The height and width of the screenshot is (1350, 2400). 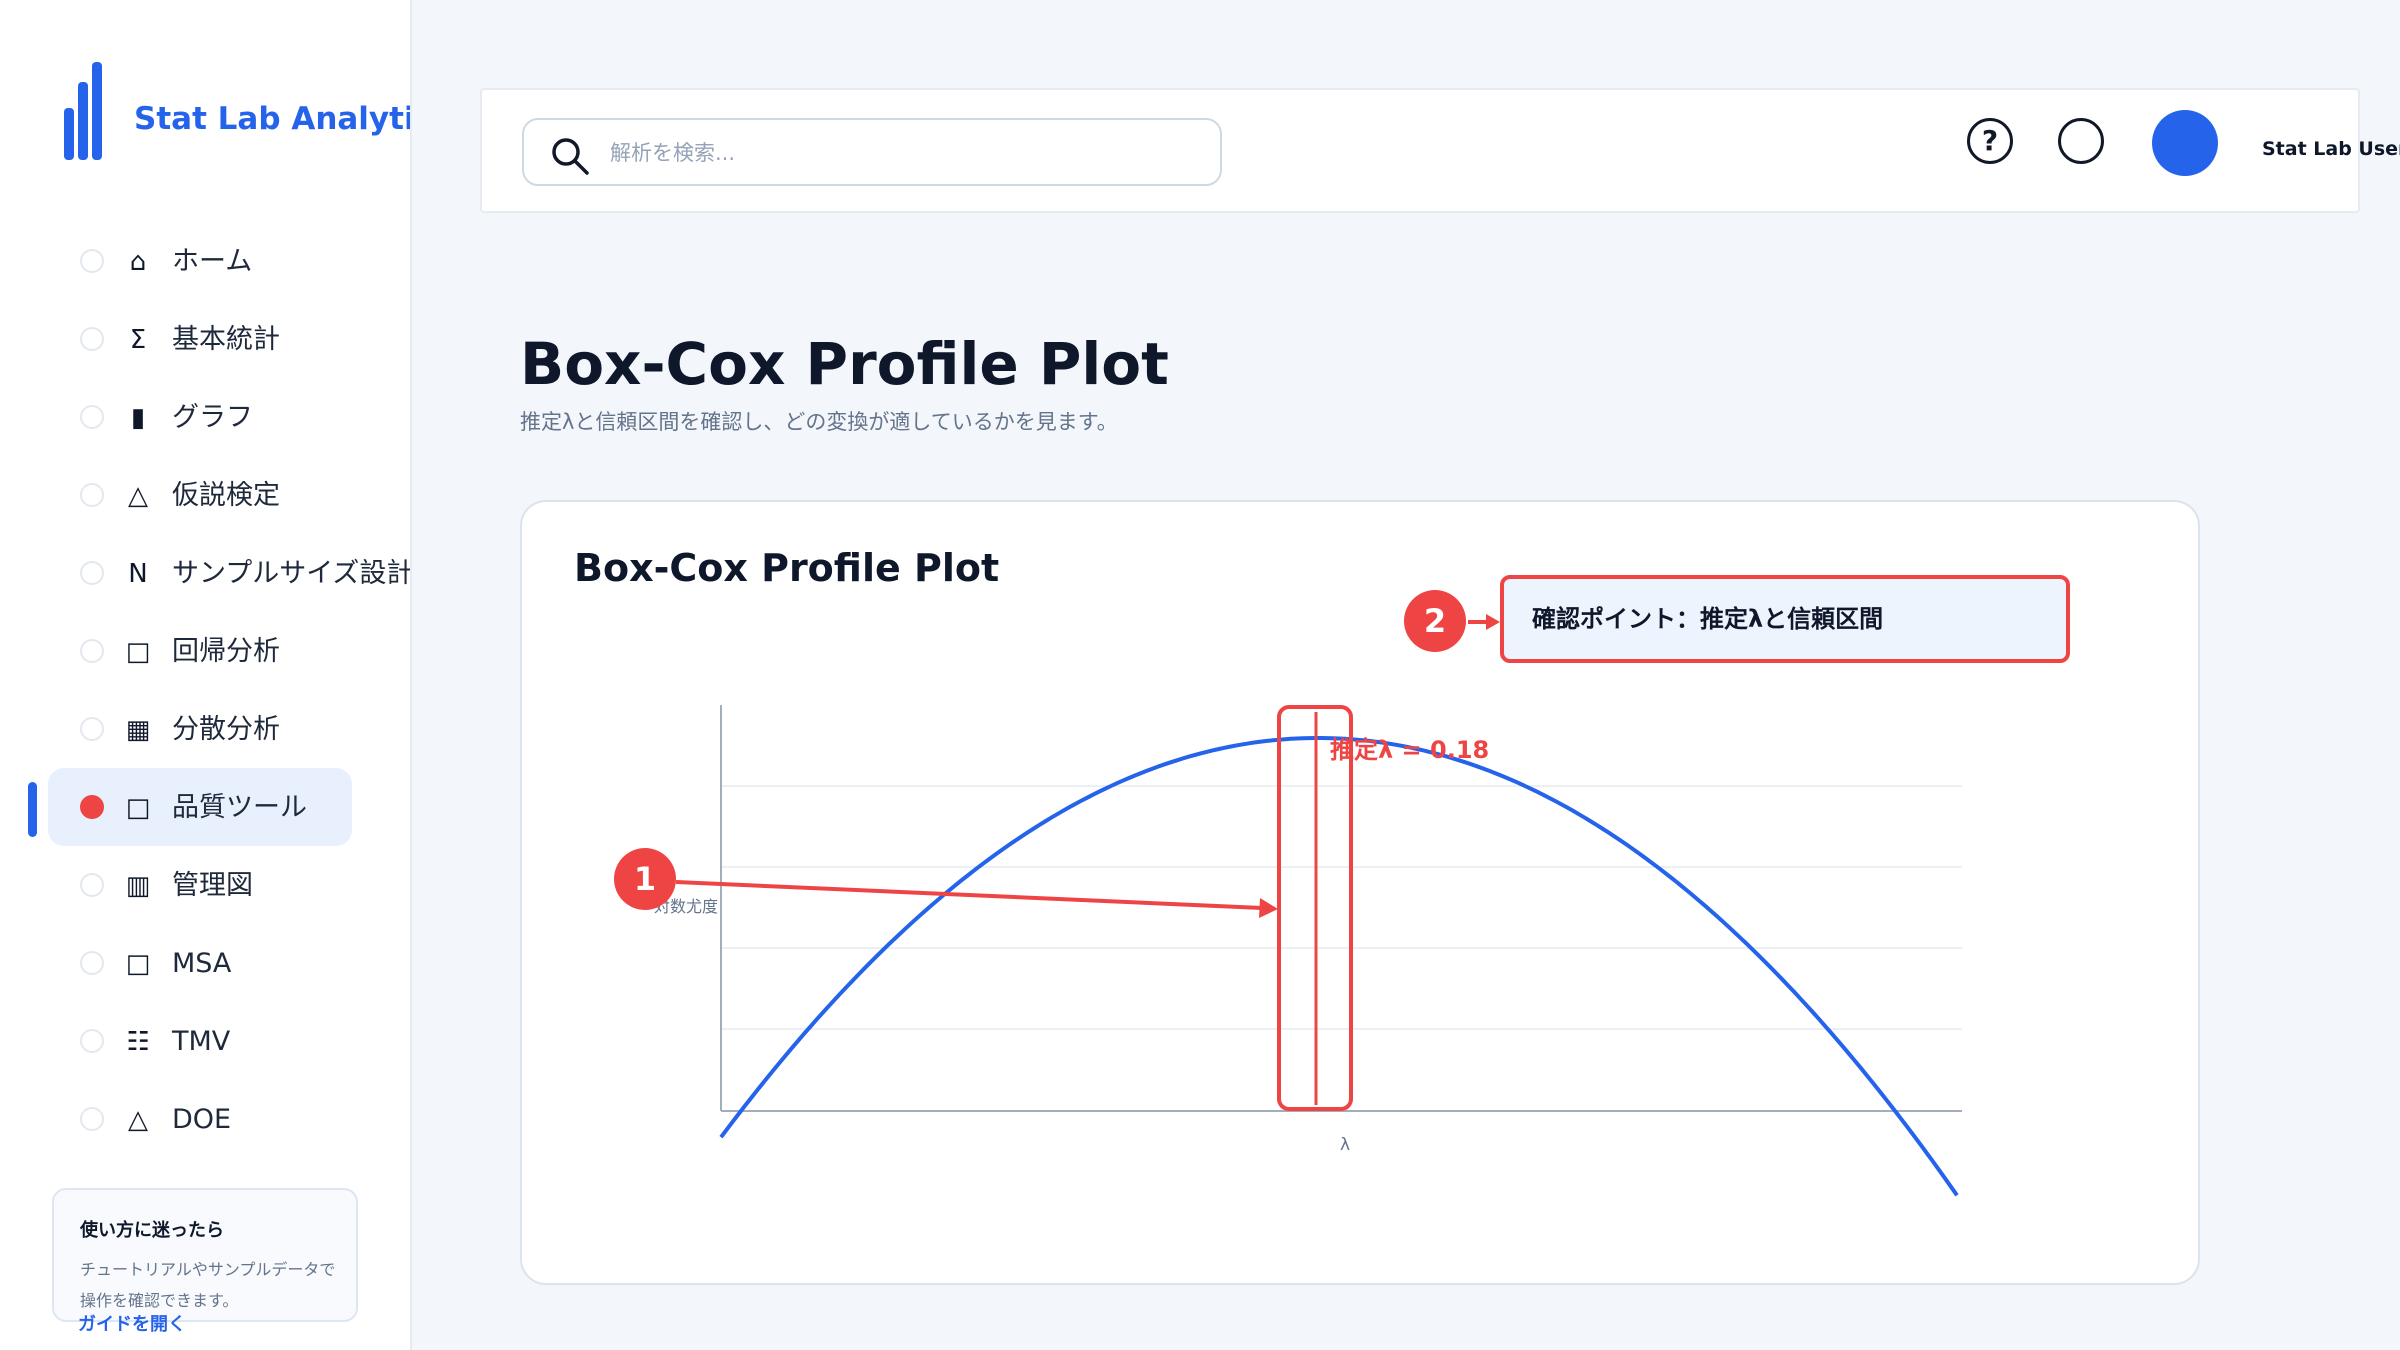 What do you see at coordinates (969, 895) in the screenshot?
I see `callout-1-arrow` at bounding box center [969, 895].